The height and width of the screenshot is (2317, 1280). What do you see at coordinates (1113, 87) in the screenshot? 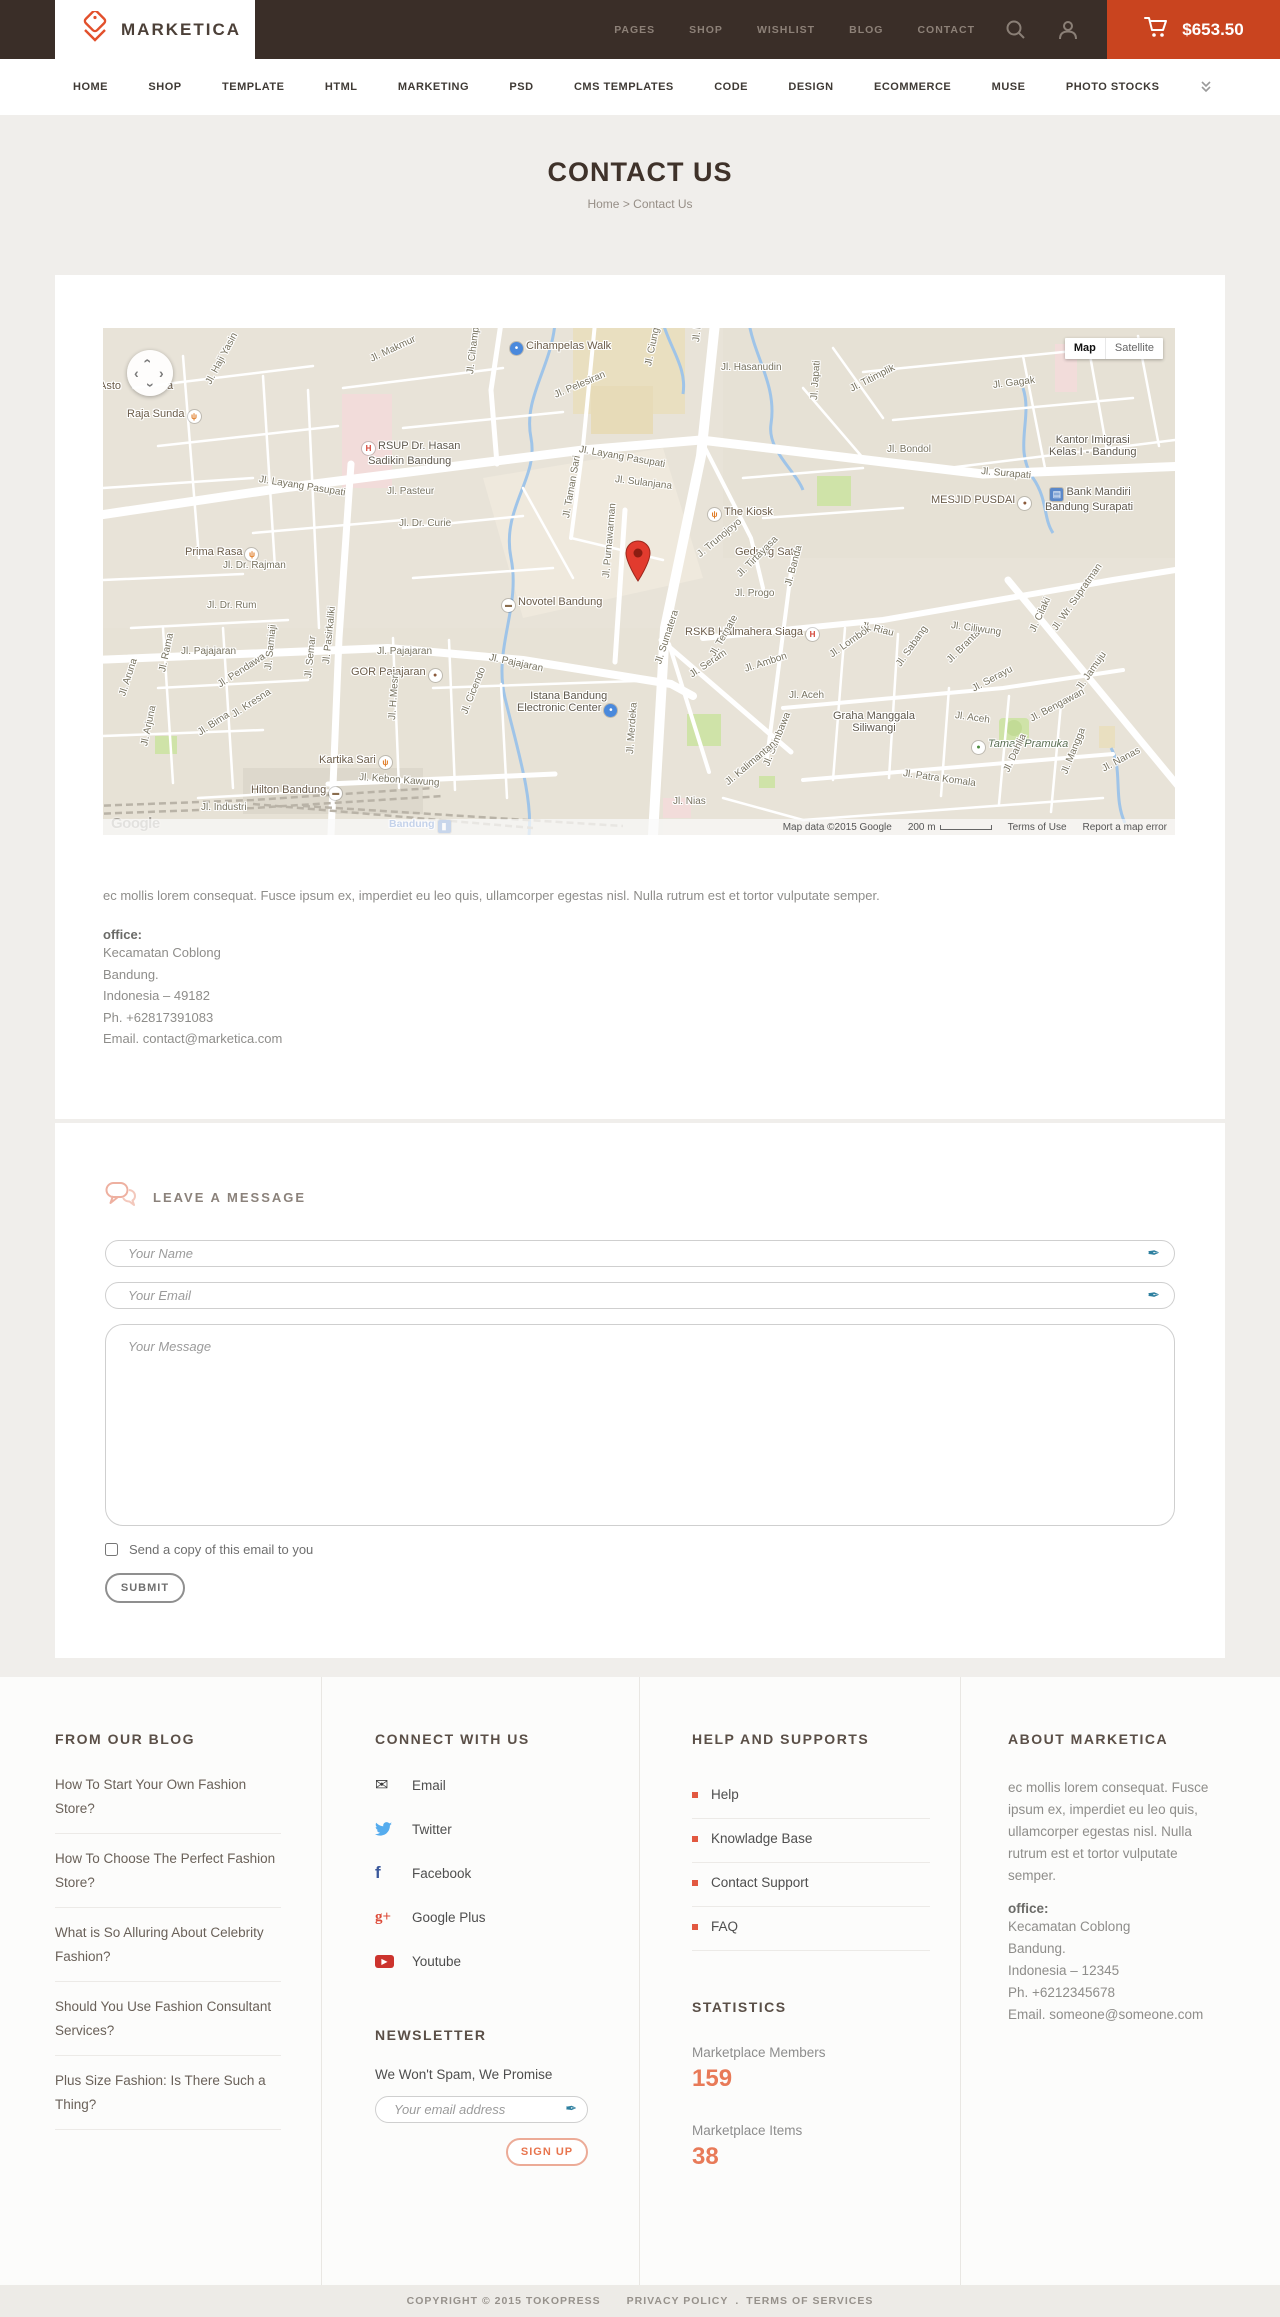
I see `menu-item-photo-stocks: PHOTO STOCKS` at bounding box center [1113, 87].